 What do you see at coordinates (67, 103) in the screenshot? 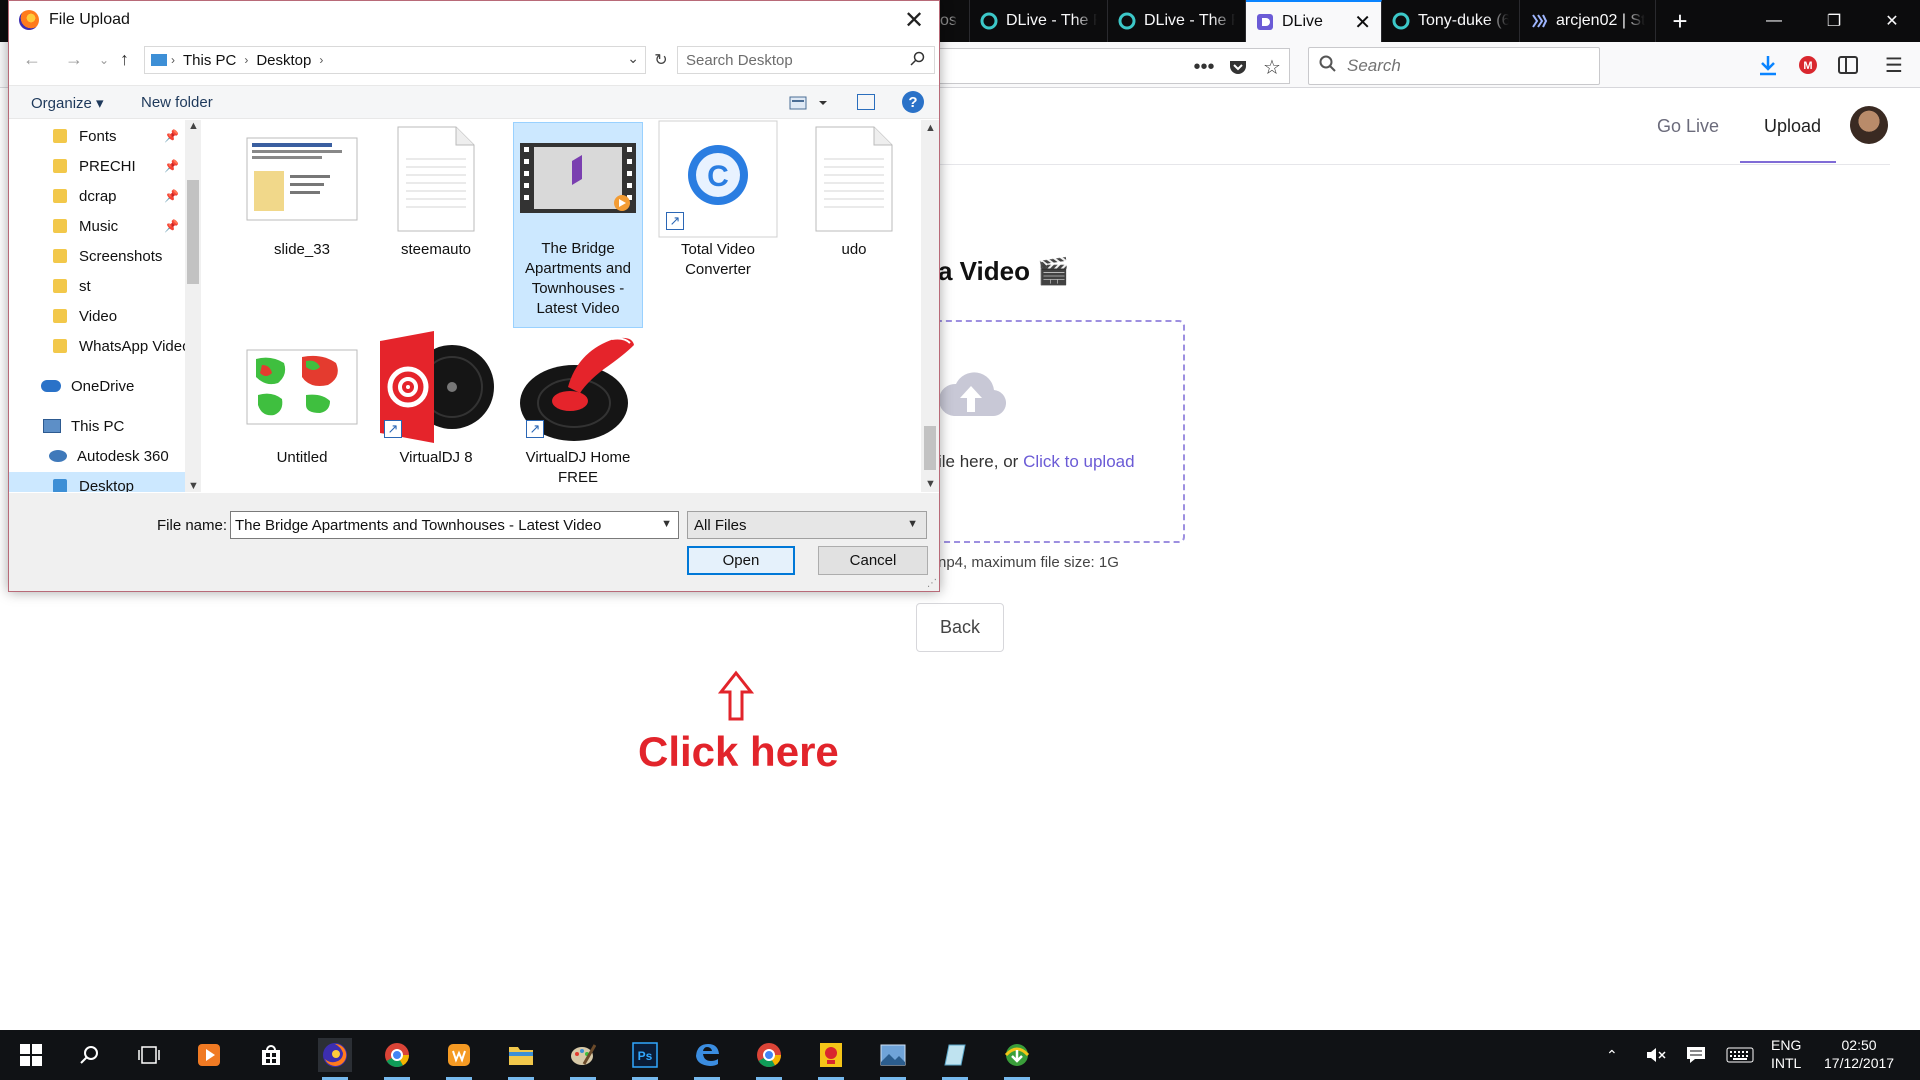
I see `organize-button: Organize ▾` at bounding box center [67, 103].